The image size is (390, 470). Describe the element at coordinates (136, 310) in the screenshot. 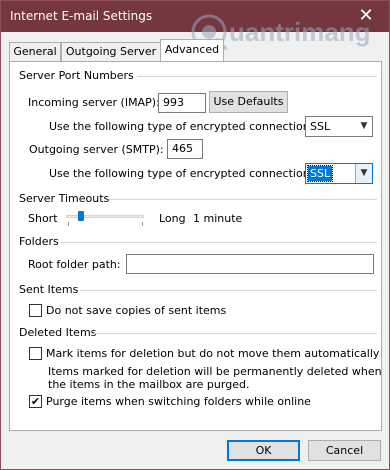

I see `no-save-sent-label: Do not save copies of sent items` at that location.